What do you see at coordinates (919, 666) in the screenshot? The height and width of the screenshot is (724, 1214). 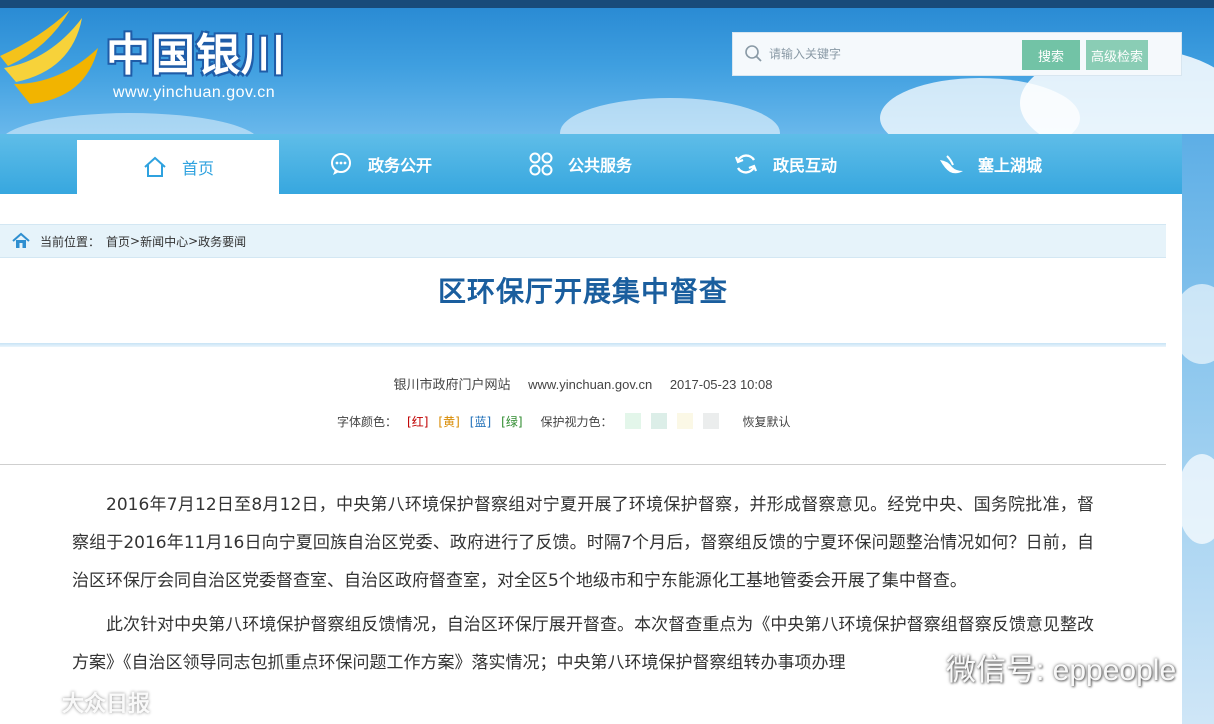 I see `wechat-icon` at bounding box center [919, 666].